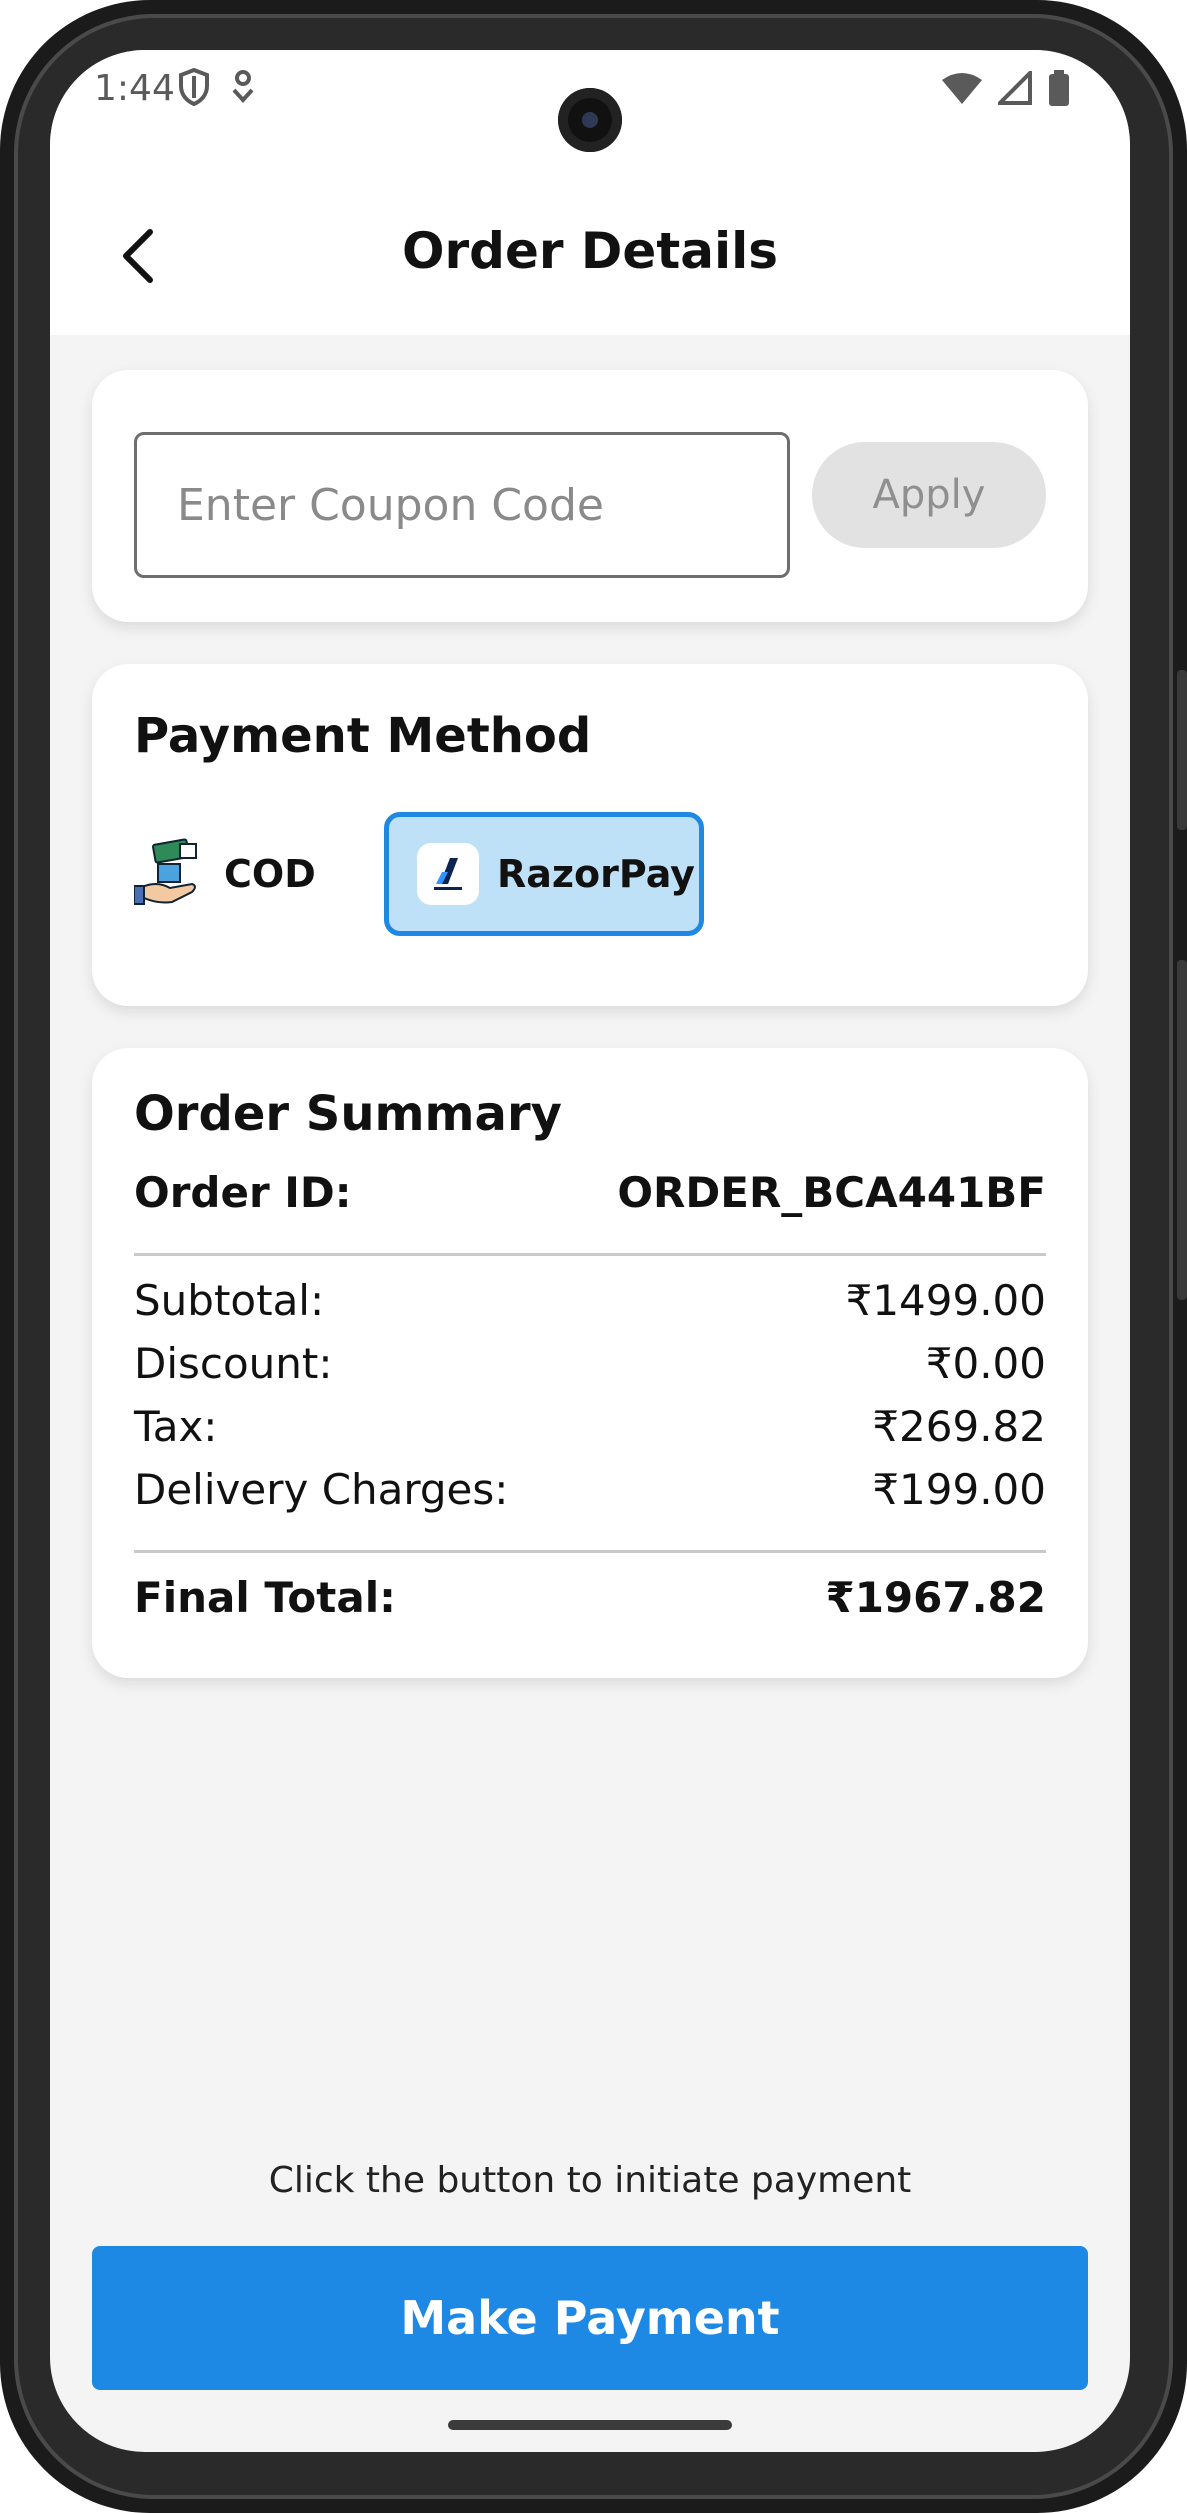 The height and width of the screenshot is (2513, 1187). Describe the element at coordinates (448, 874) in the screenshot. I see `razorpay-logo-icon` at that location.